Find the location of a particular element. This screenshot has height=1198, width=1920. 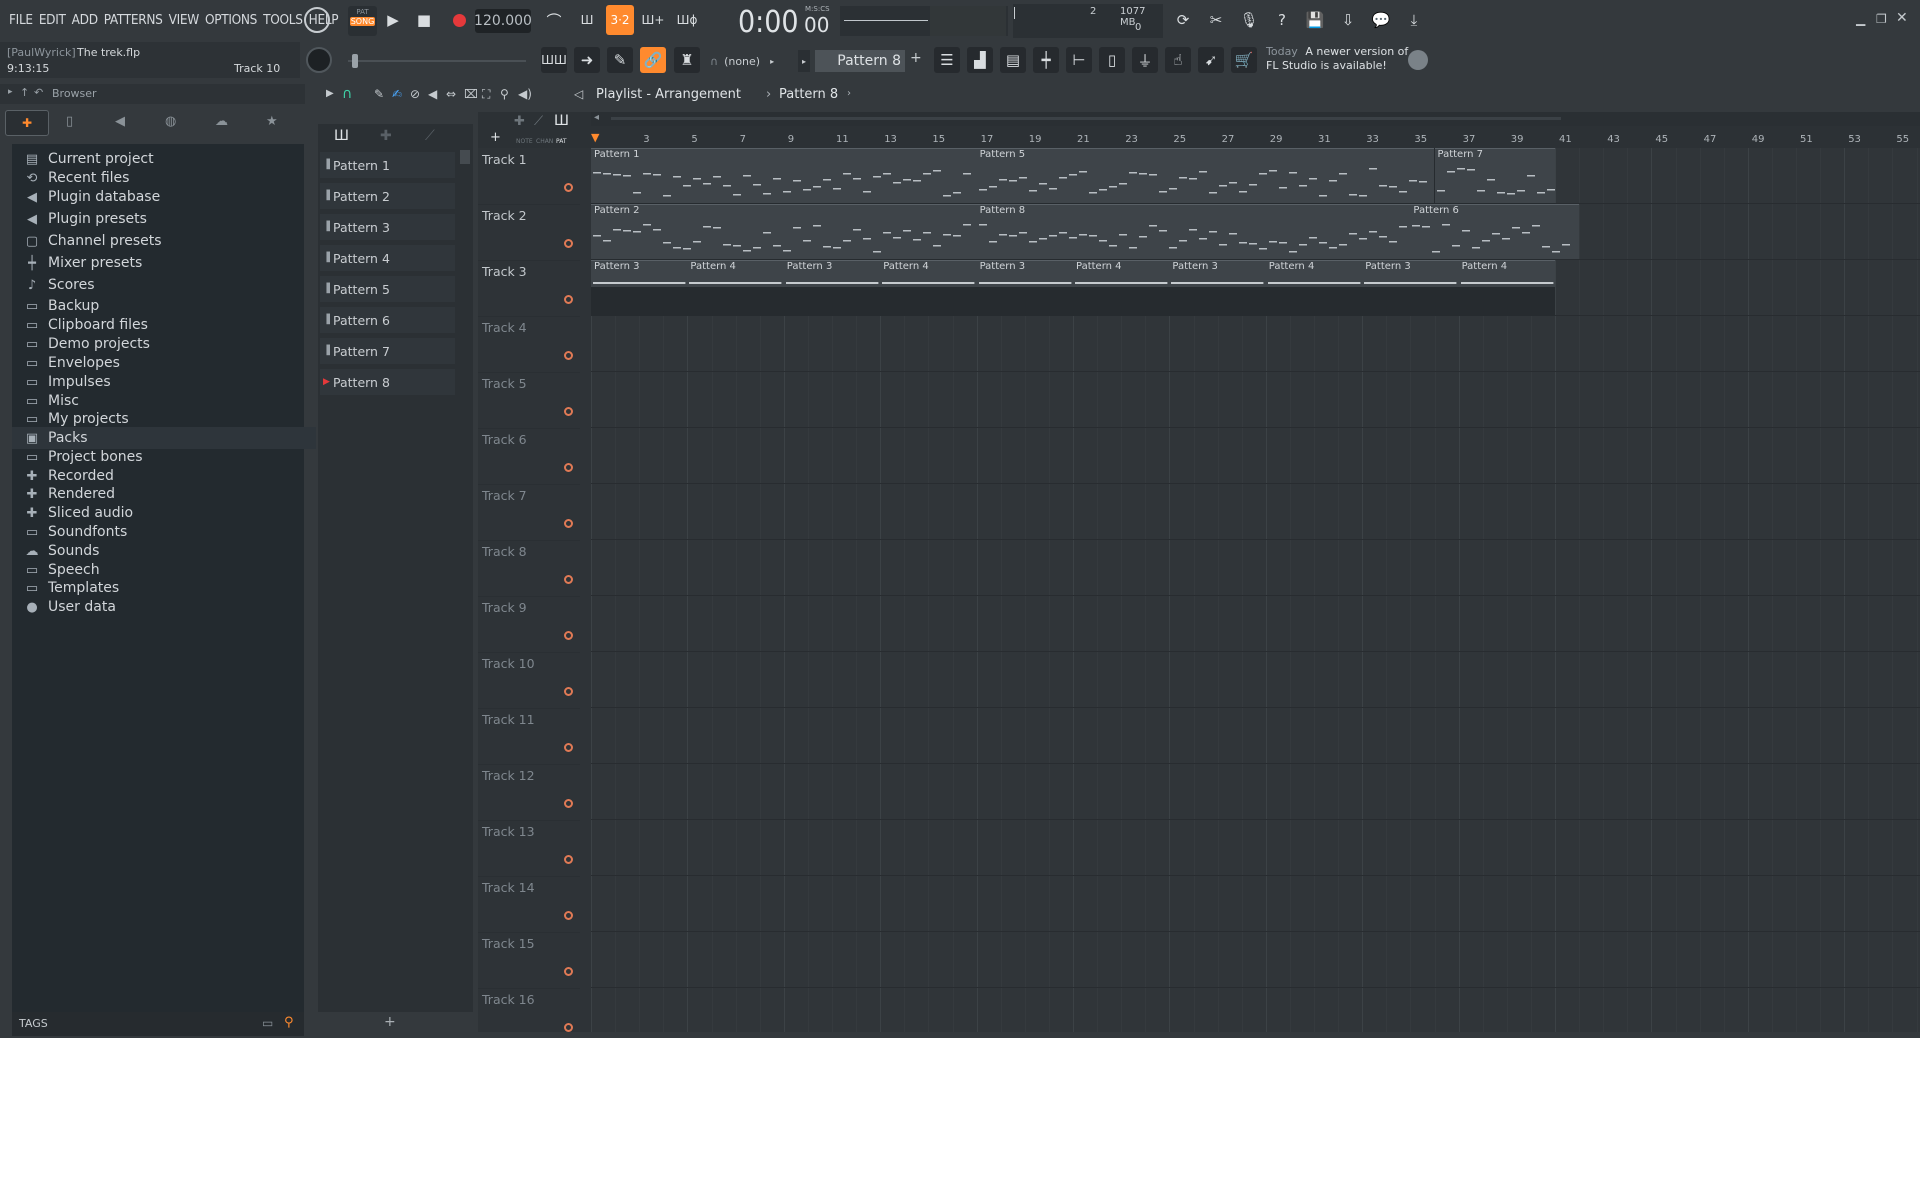

browser-item-plugin-database: ◀ Plugin database is located at coordinates (164, 197).